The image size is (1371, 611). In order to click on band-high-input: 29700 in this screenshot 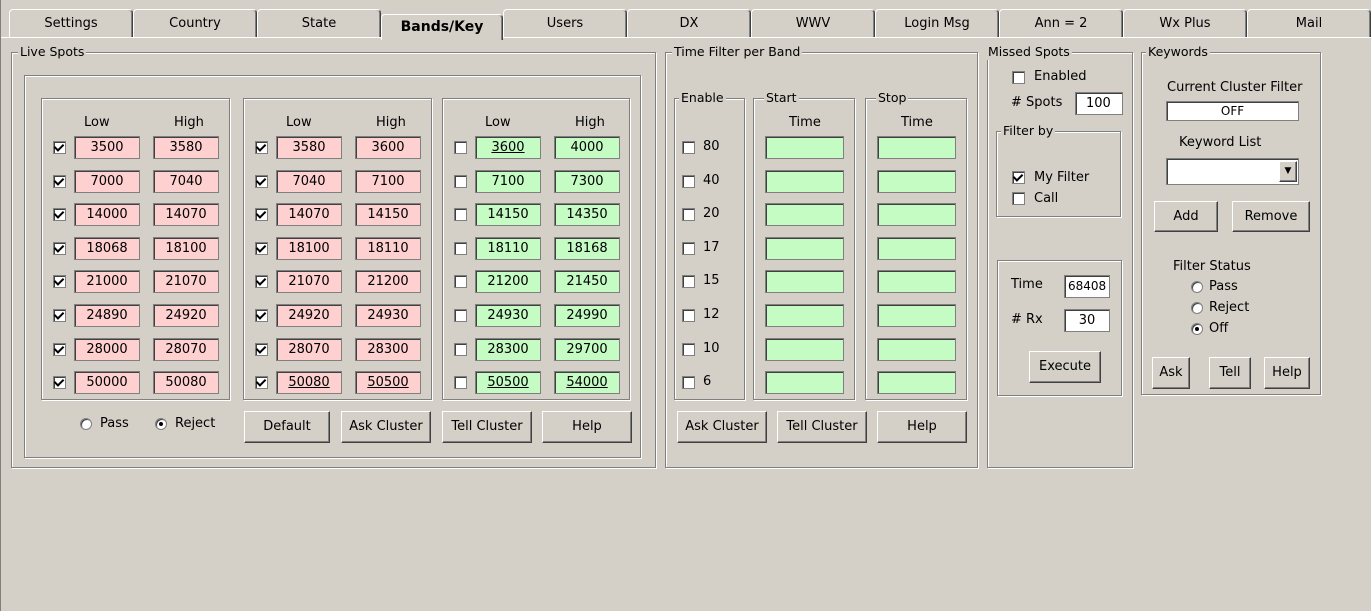, I will do `click(587, 349)`.